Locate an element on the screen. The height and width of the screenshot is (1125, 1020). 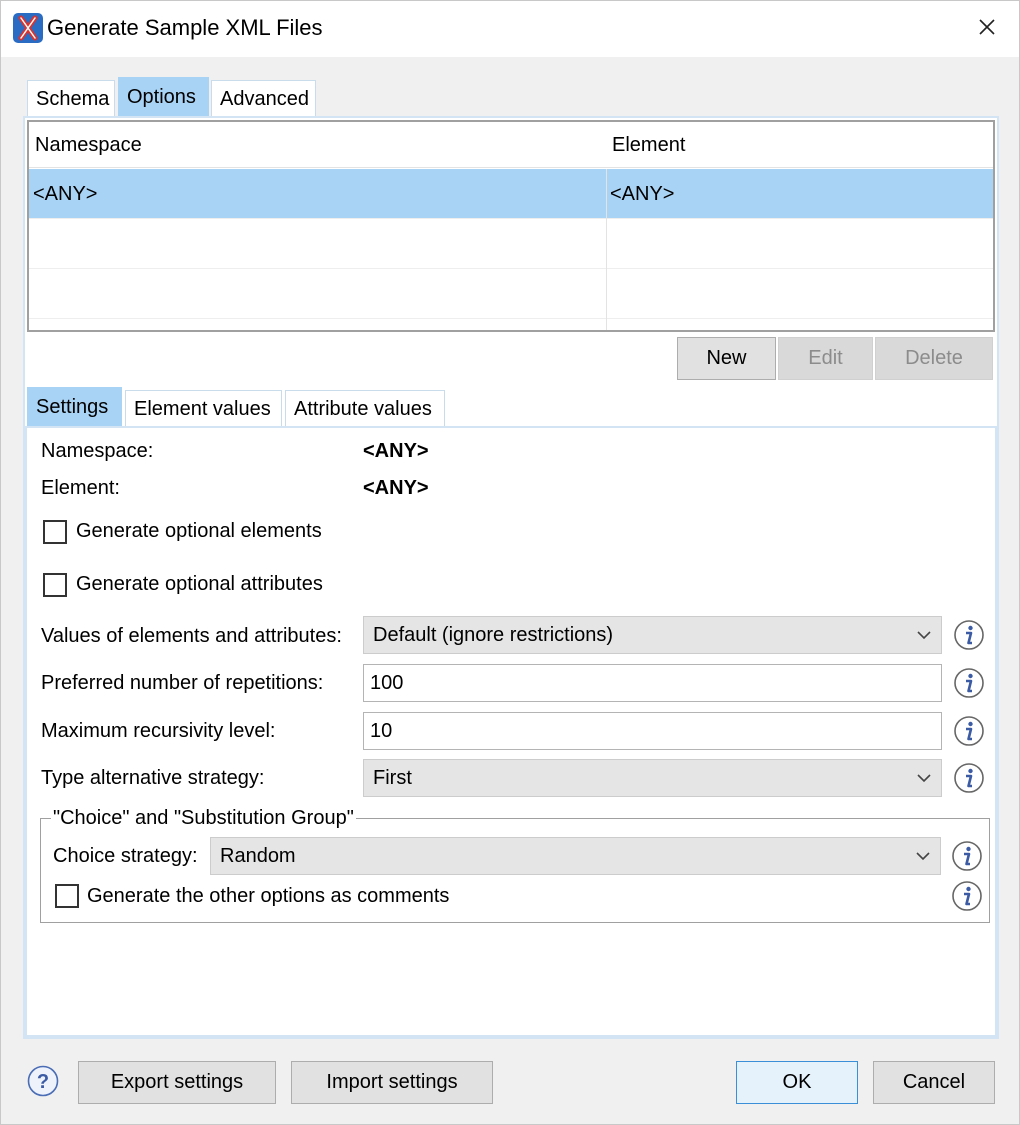
repetitions-input: 100 is located at coordinates (652, 683).